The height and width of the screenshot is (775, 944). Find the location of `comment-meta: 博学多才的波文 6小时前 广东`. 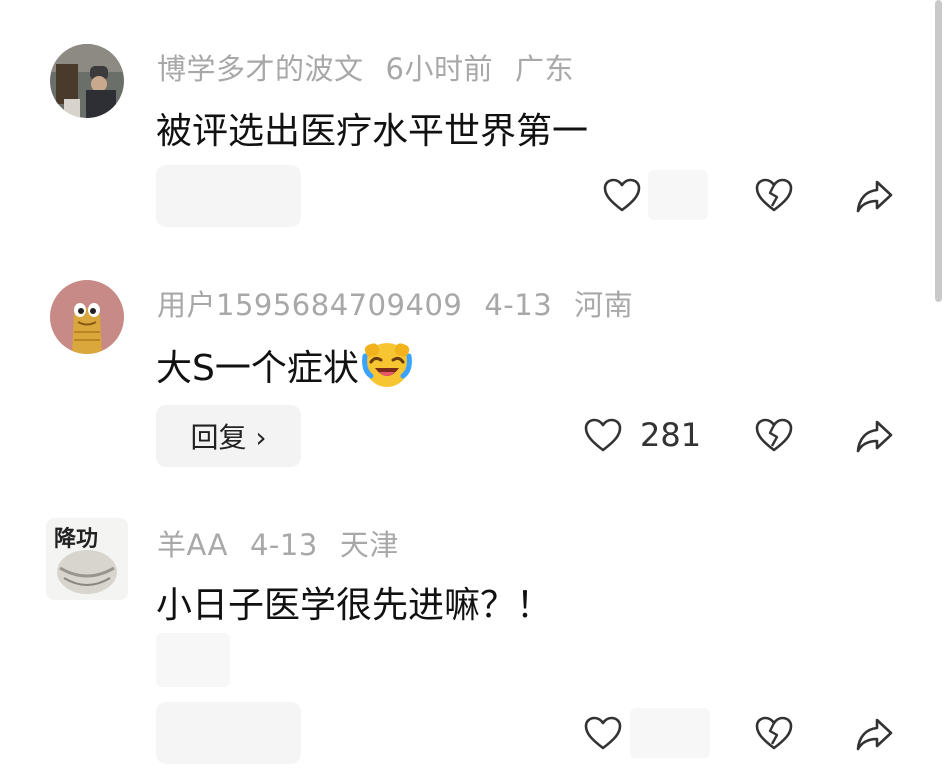

comment-meta: 博学多才的波文 6小时前 广东 is located at coordinates (376, 67).